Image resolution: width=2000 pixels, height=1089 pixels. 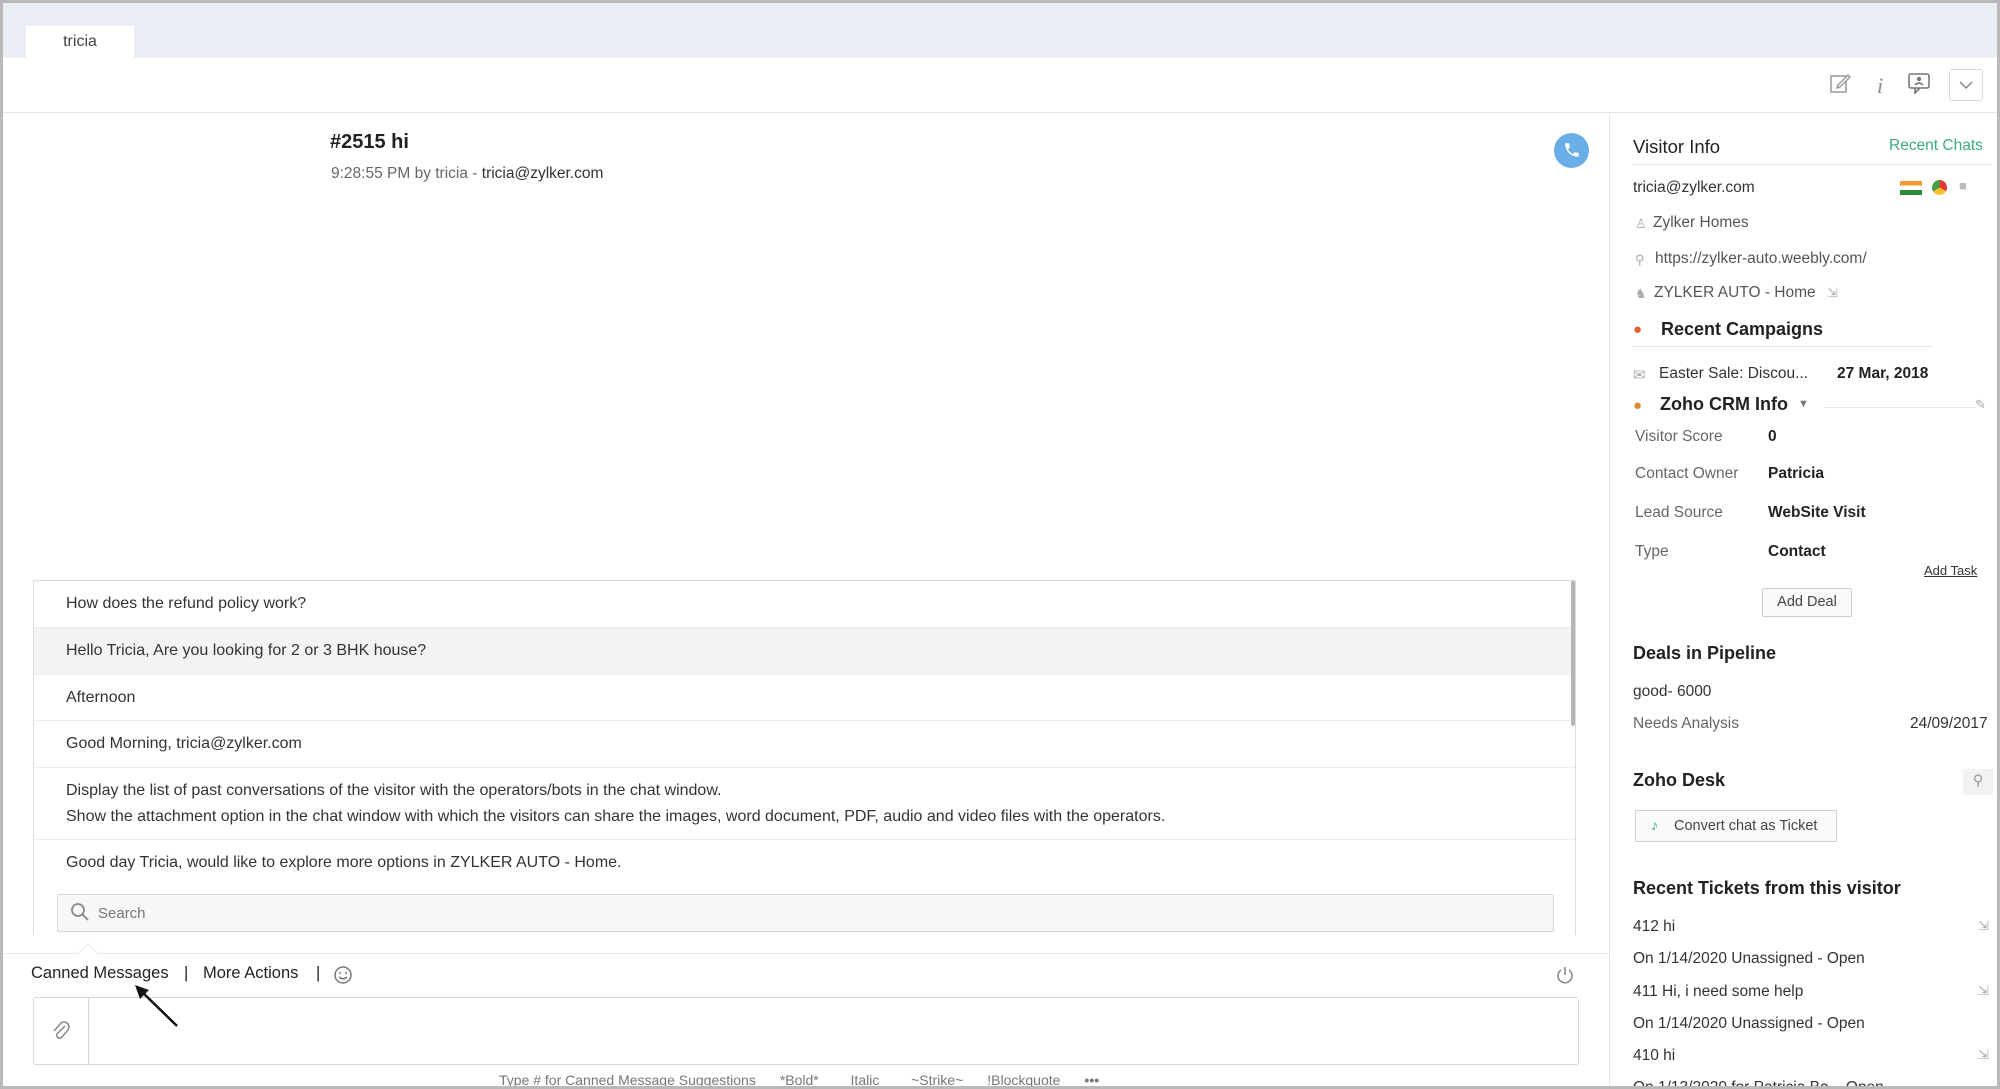 I want to click on ticket-icon: ♪, so click(x=1655, y=826).